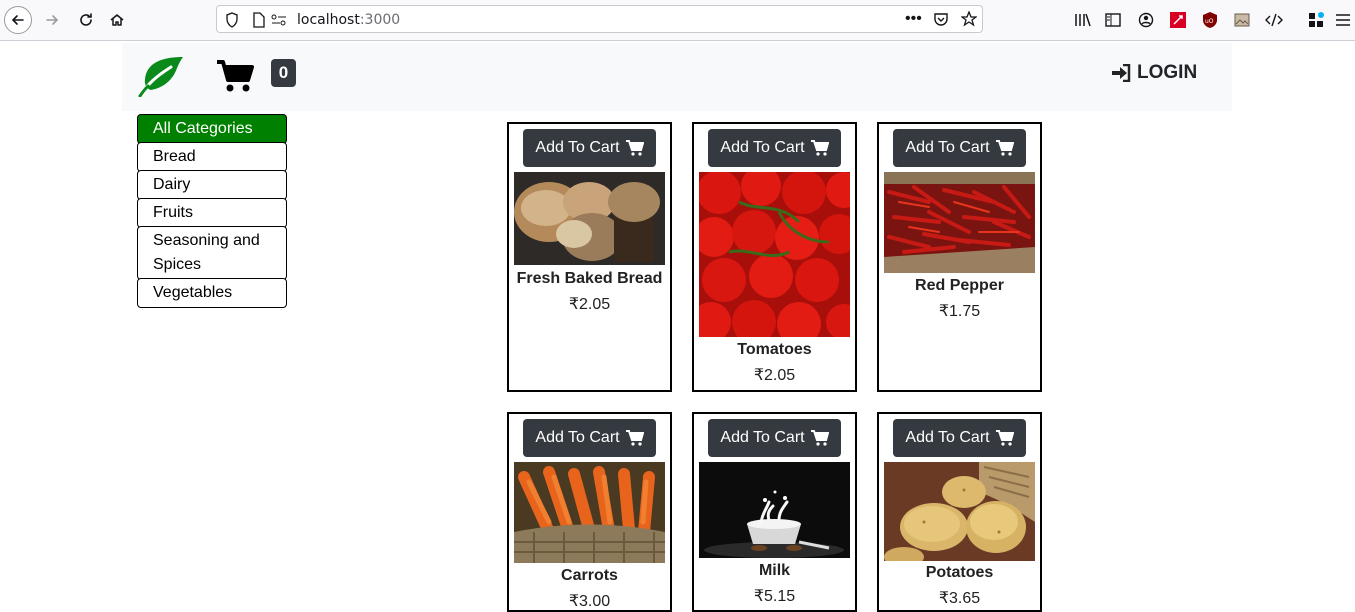  I want to click on browser-toolbar: localhost:3000 ••• uO, so click(677, 20).